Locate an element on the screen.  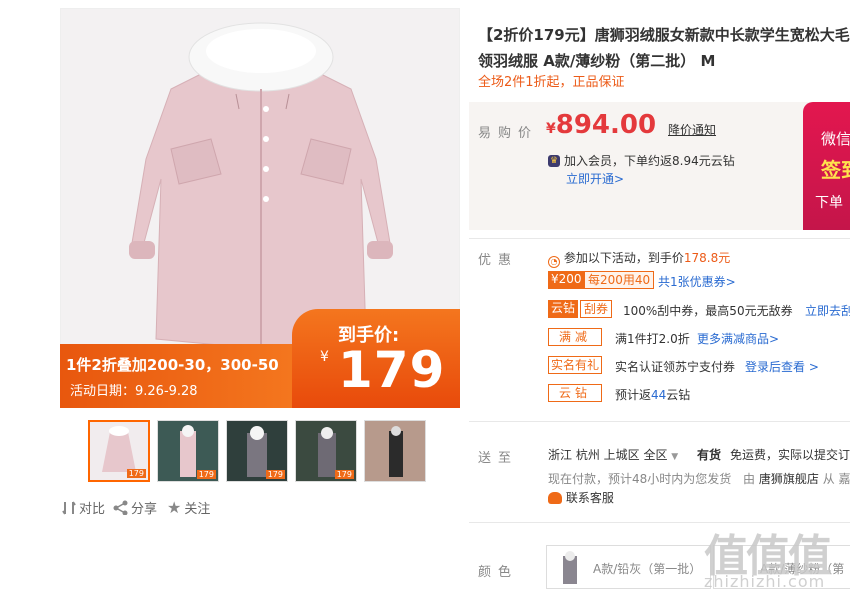
promo-banner-left: 1件2折叠加200-30，300-50 活动日期：9.26-9.28 is located at coordinates (176, 376).